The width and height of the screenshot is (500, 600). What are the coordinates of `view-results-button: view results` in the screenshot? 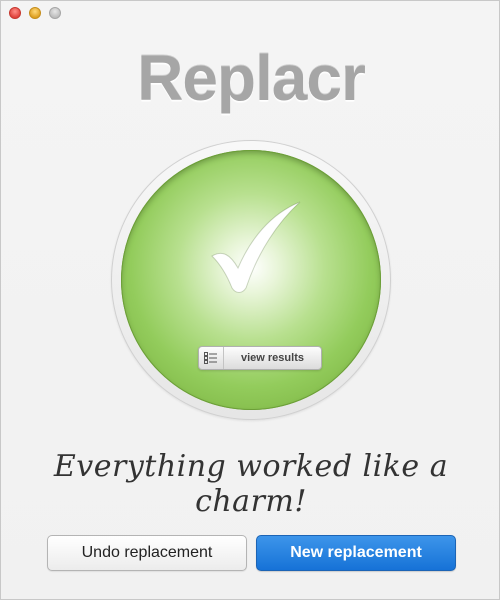 It's located at (260, 358).